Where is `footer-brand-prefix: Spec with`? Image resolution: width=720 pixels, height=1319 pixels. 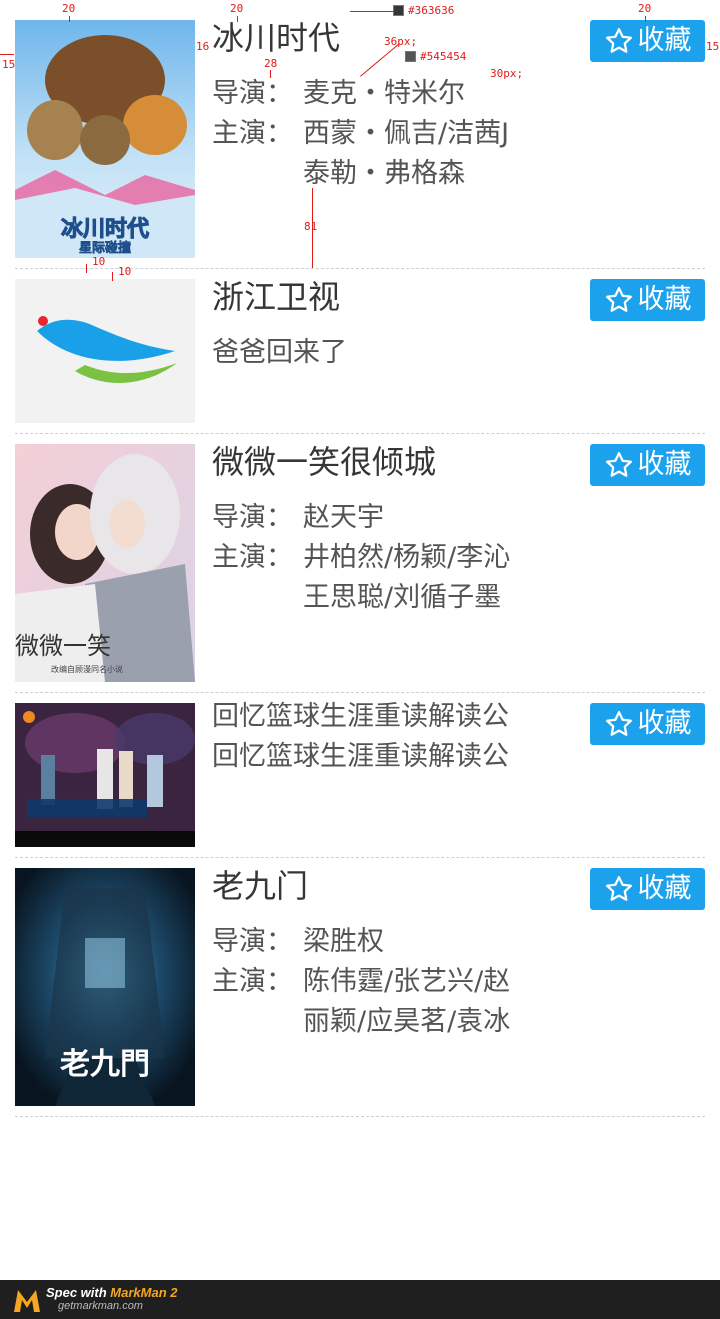 footer-brand-prefix: Spec with is located at coordinates (78, 1292).